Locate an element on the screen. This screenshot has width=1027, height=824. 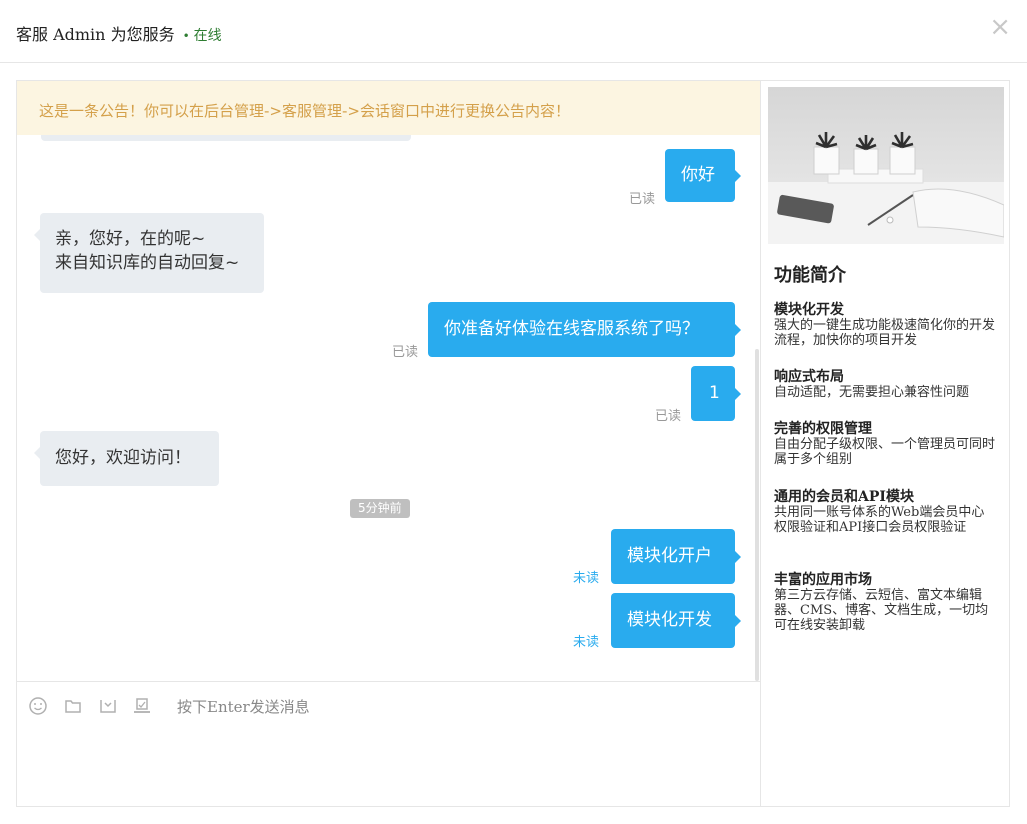
feature-item: 响应式布局 自动适配，无需要担心兼容性问题 is located at coordinates (885, 385).